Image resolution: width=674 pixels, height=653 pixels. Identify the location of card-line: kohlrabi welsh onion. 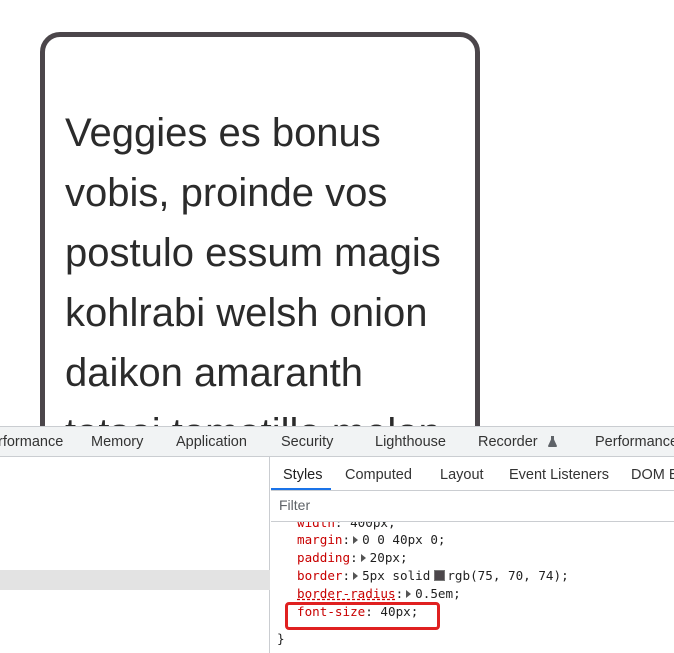
(246, 313).